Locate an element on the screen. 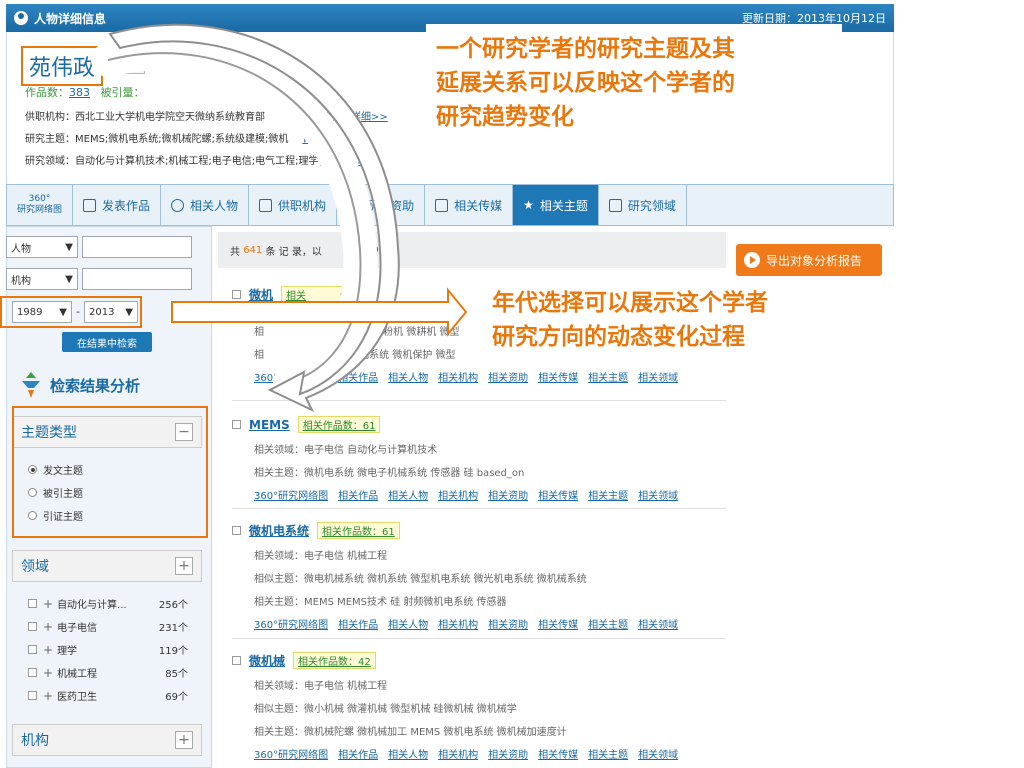  org-select: 机构 ▼ is located at coordinates (42, 279).